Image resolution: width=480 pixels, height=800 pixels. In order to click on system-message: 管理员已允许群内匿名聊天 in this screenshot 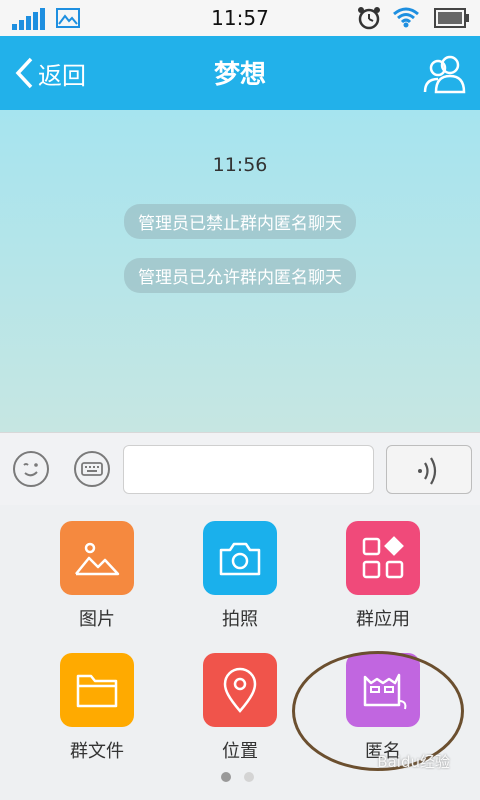, I will do `click(240, 275)`.